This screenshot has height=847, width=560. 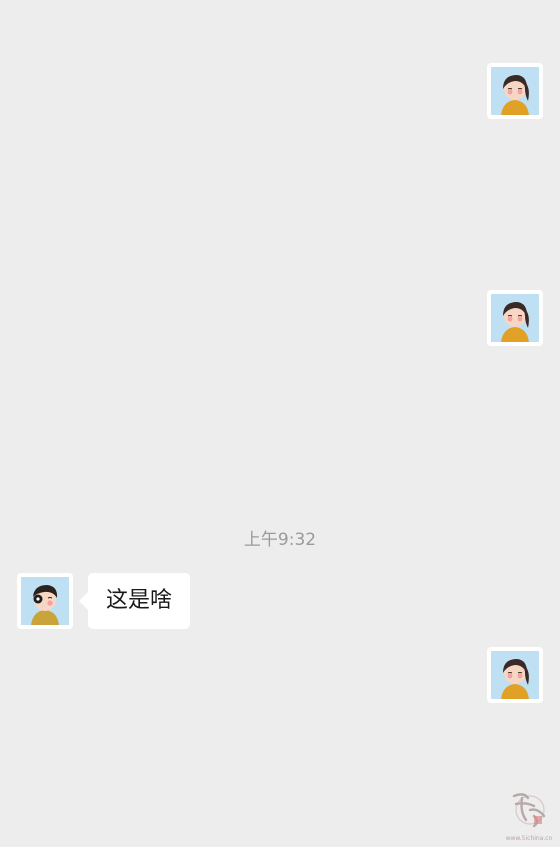 I want to click on calligraphy-seal-logo, so click(x=529, y=810).